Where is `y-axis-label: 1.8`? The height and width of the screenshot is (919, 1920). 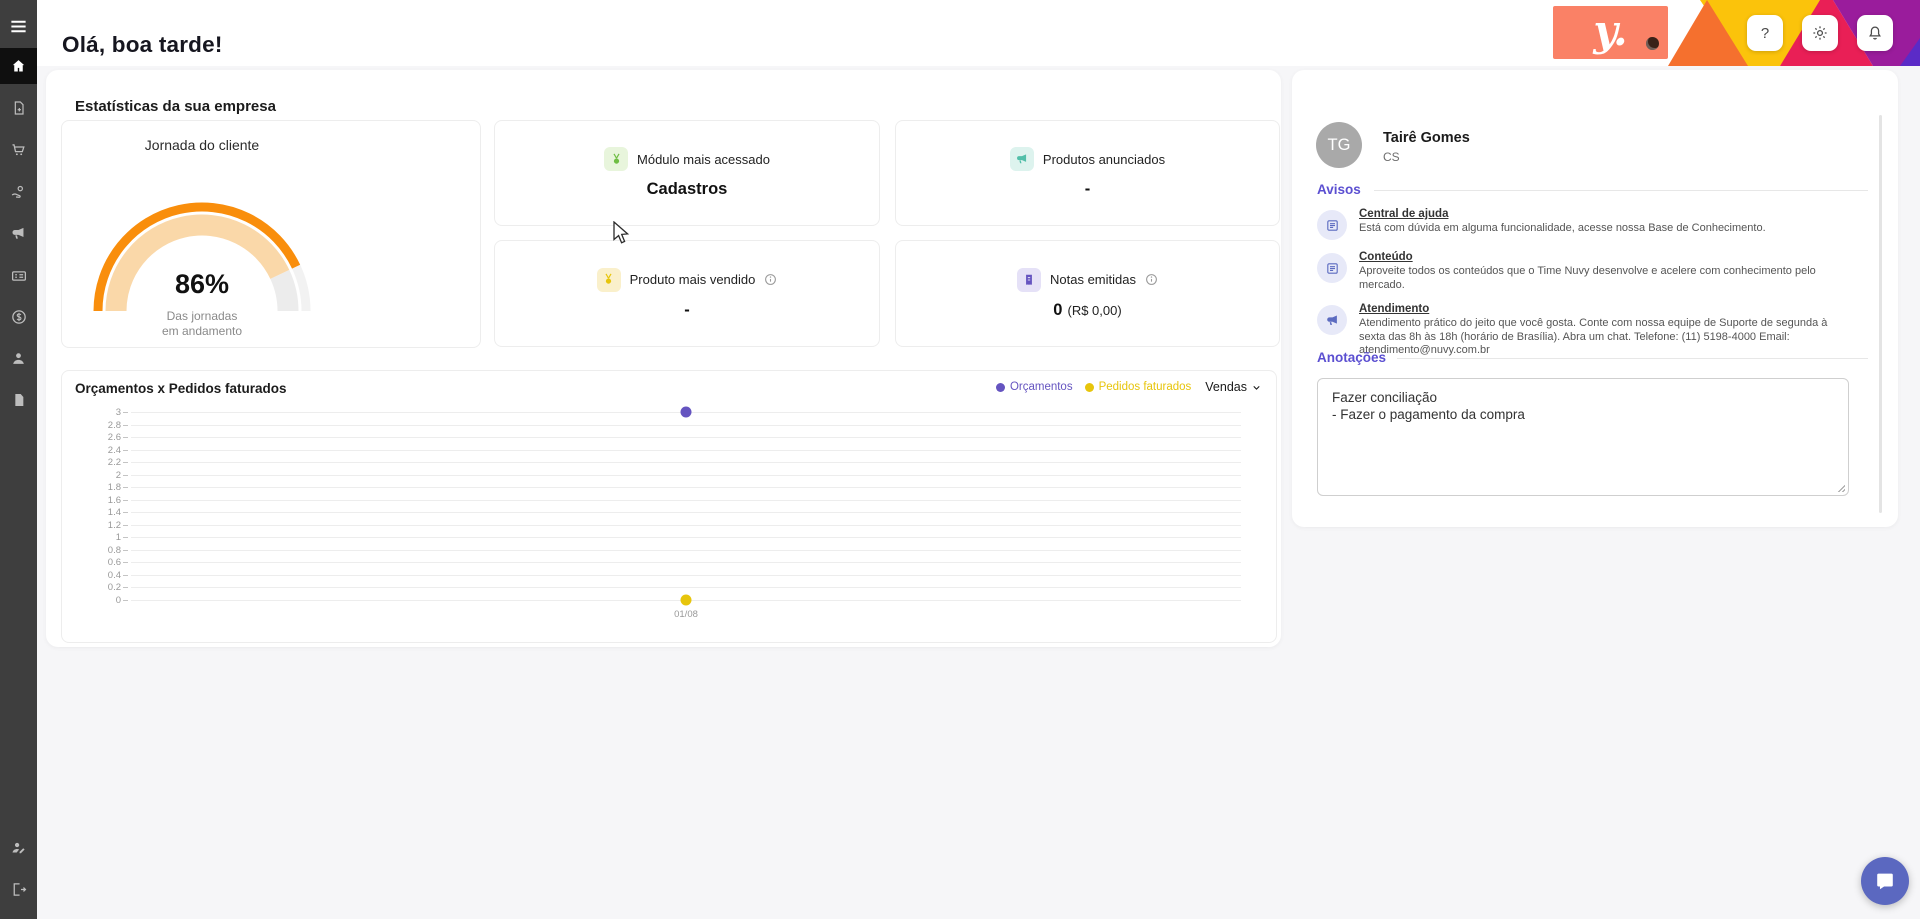 y-axis-label: 1.8 is located at coordinates (114, 488).